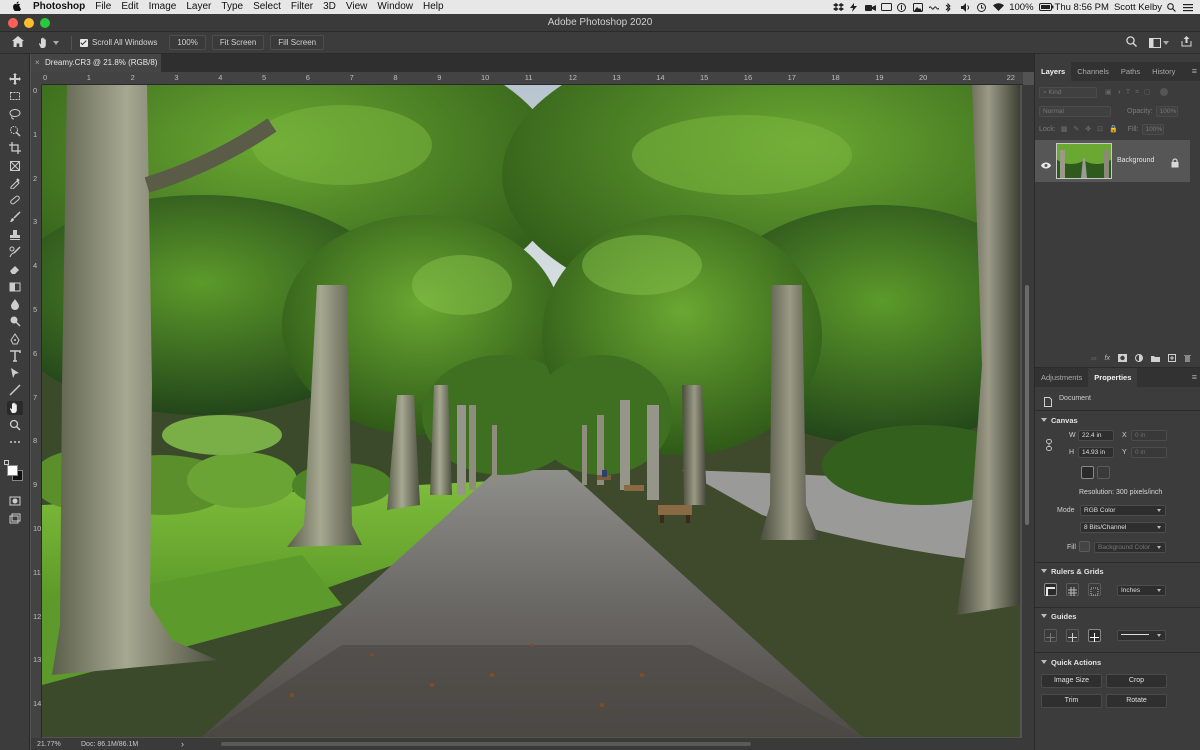 The width and height of the screenshot is (1200, 750). What do you see at coordinates (999, 7) in the screenshot?
I see `wifi-icon` at bounding box center [999, 7].